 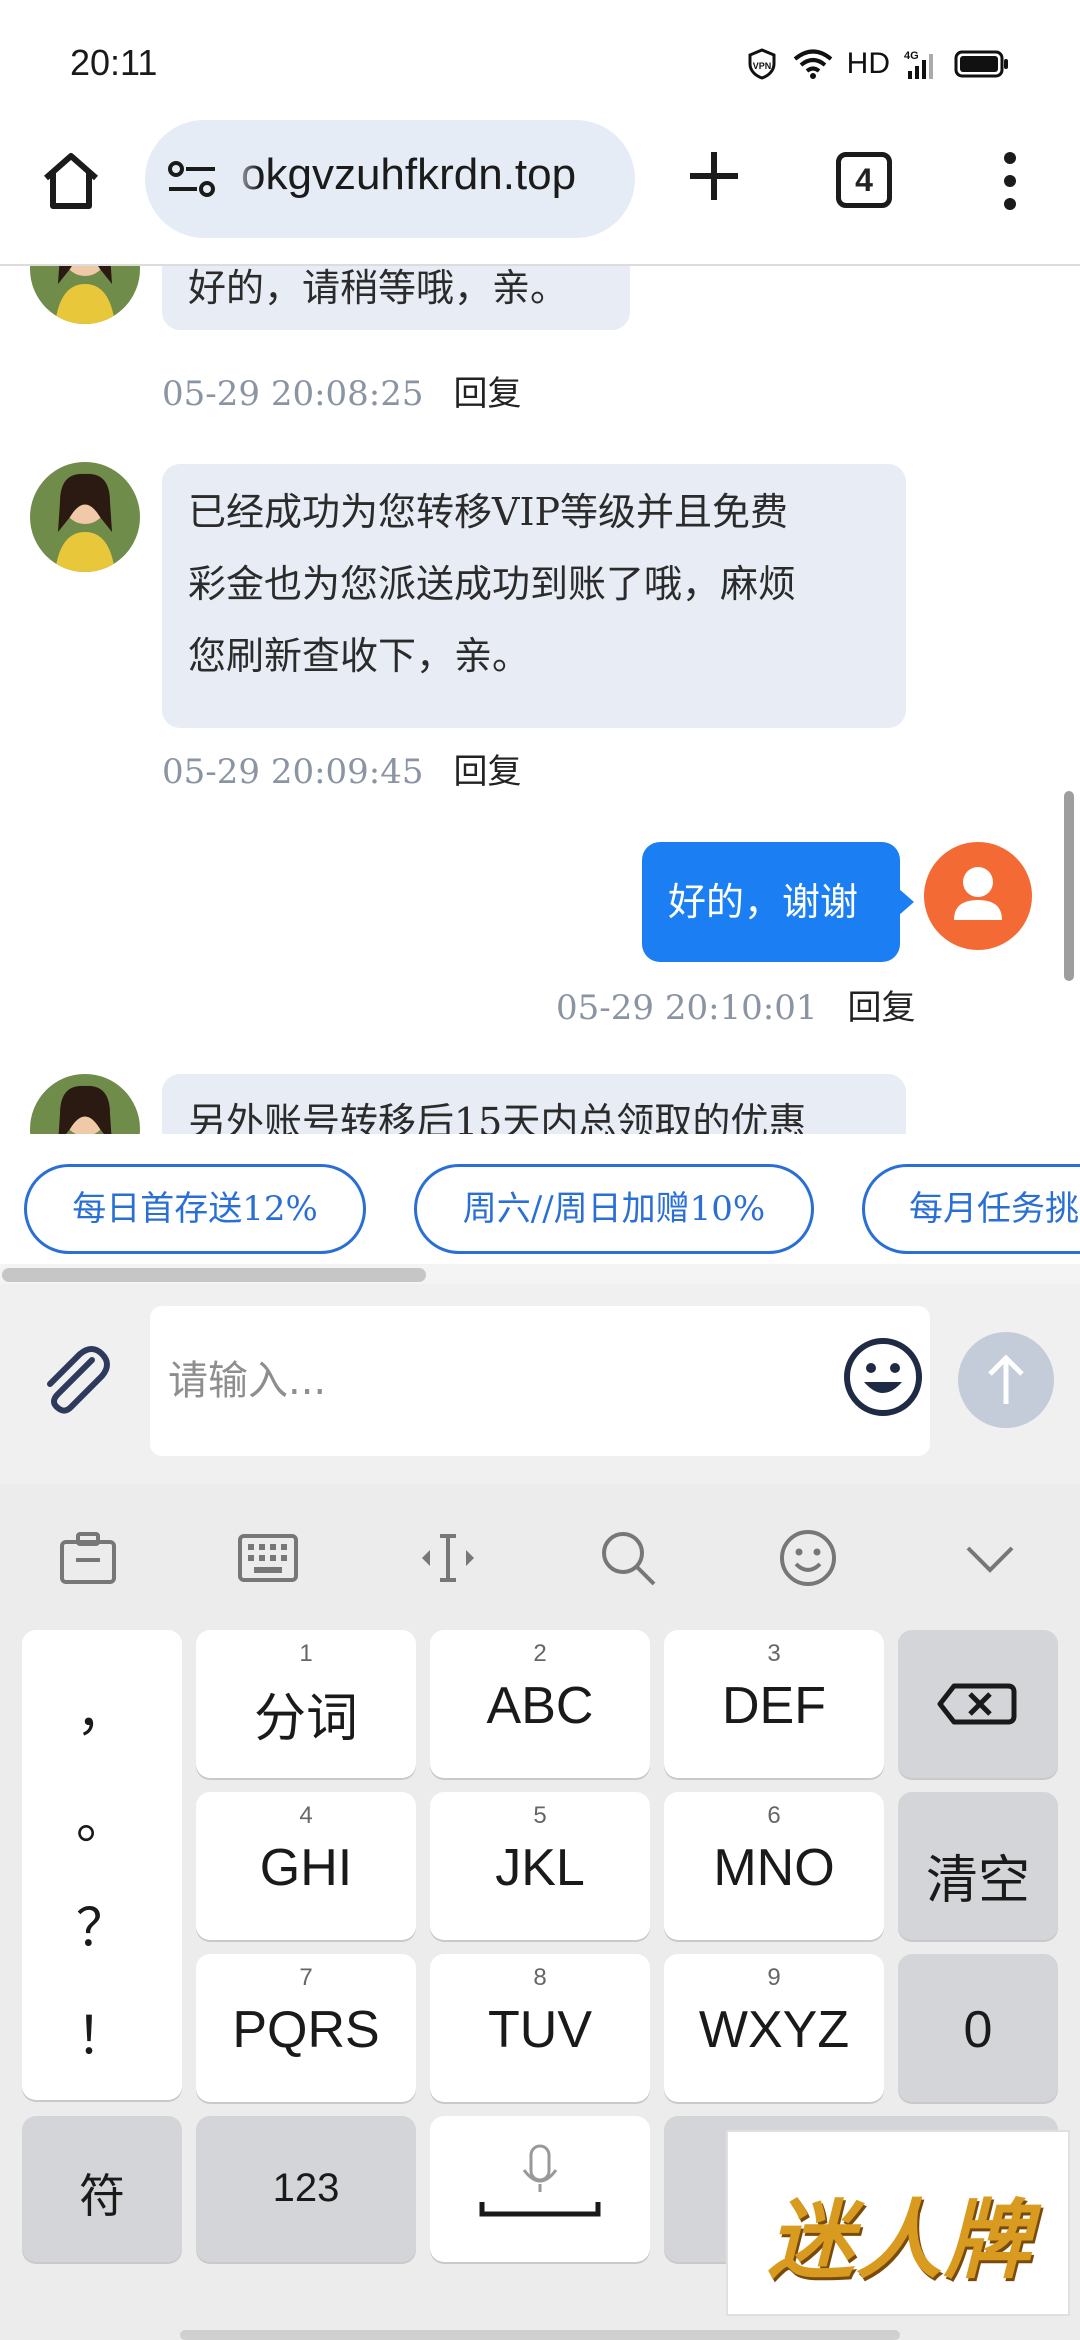 I want to click on key-2: 2 ABC, so click(x=540, y=1704).